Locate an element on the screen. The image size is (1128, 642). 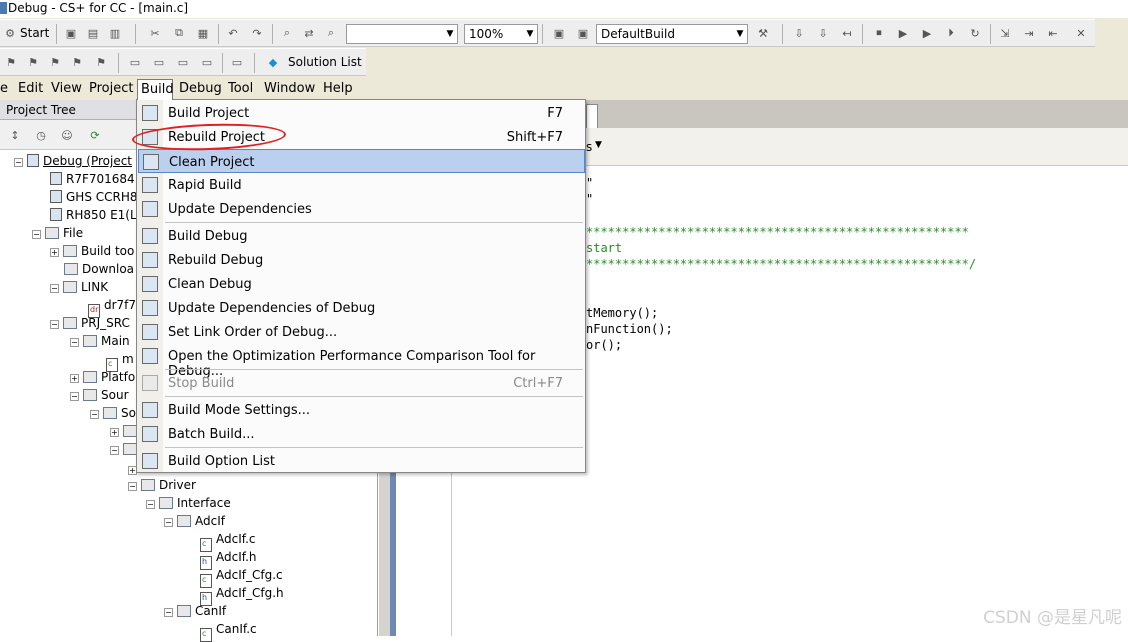
sort-icon: ↕ is located at coordinates (15, 135).